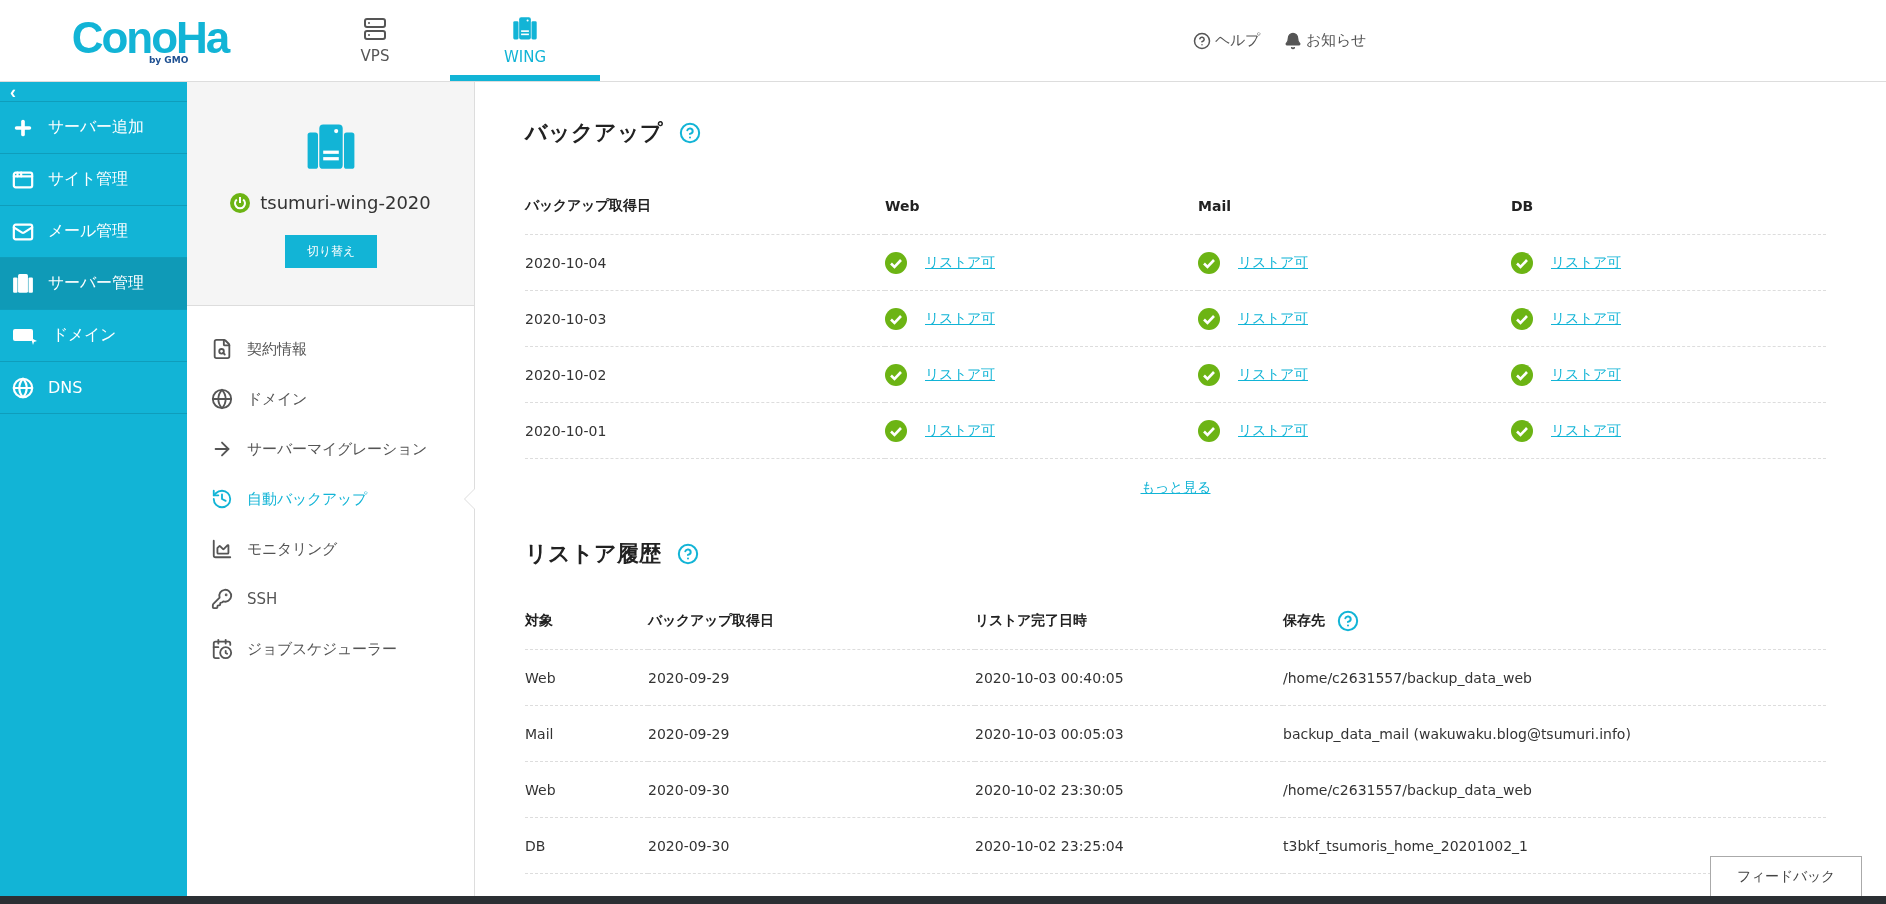 The image size is (1886, 904). Describe the element at coordinates (1293, 40) in the screenshot. I see `bell-icon` at that location.